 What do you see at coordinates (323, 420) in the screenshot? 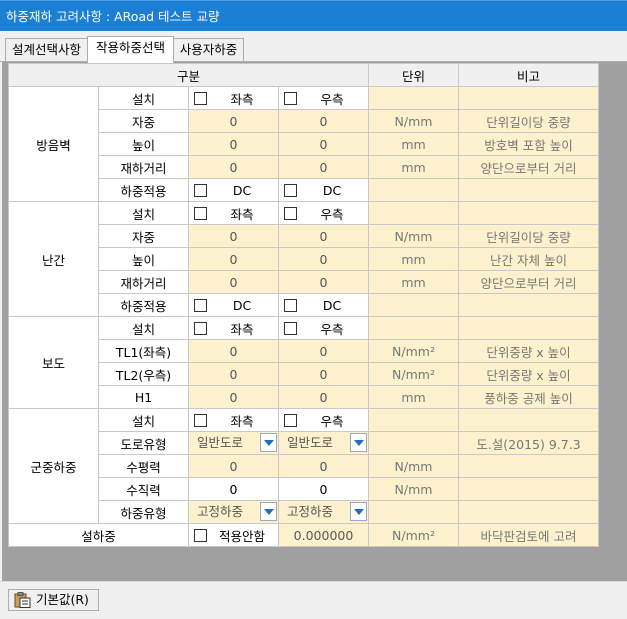
I see `crowd-right-install: 우측` at bounding box center [323, 420].